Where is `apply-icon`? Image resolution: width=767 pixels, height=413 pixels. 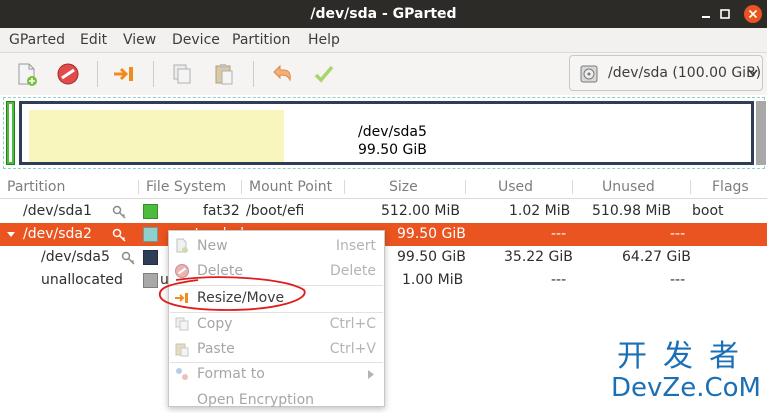
apply-icon is located at coordinates (324, 74).